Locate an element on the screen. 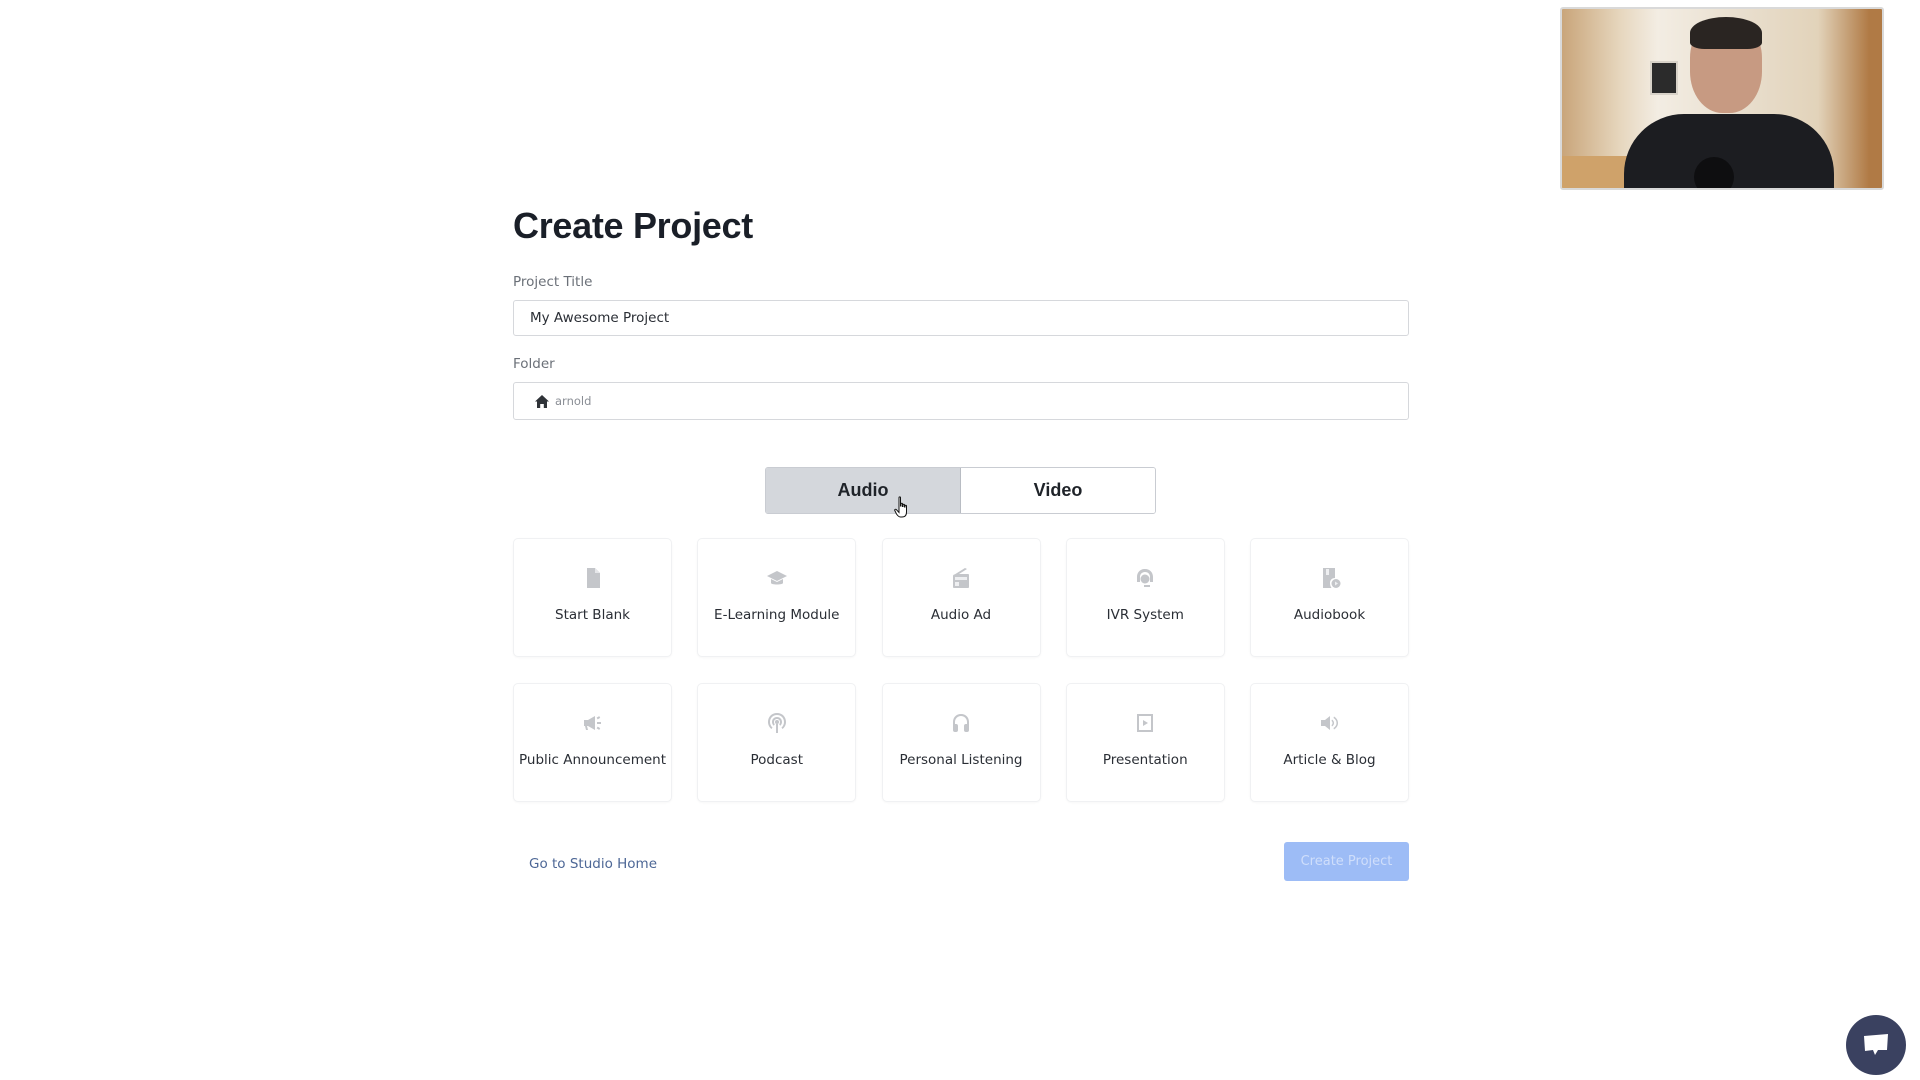  volume-icon is located at coordinates (1330, 723).